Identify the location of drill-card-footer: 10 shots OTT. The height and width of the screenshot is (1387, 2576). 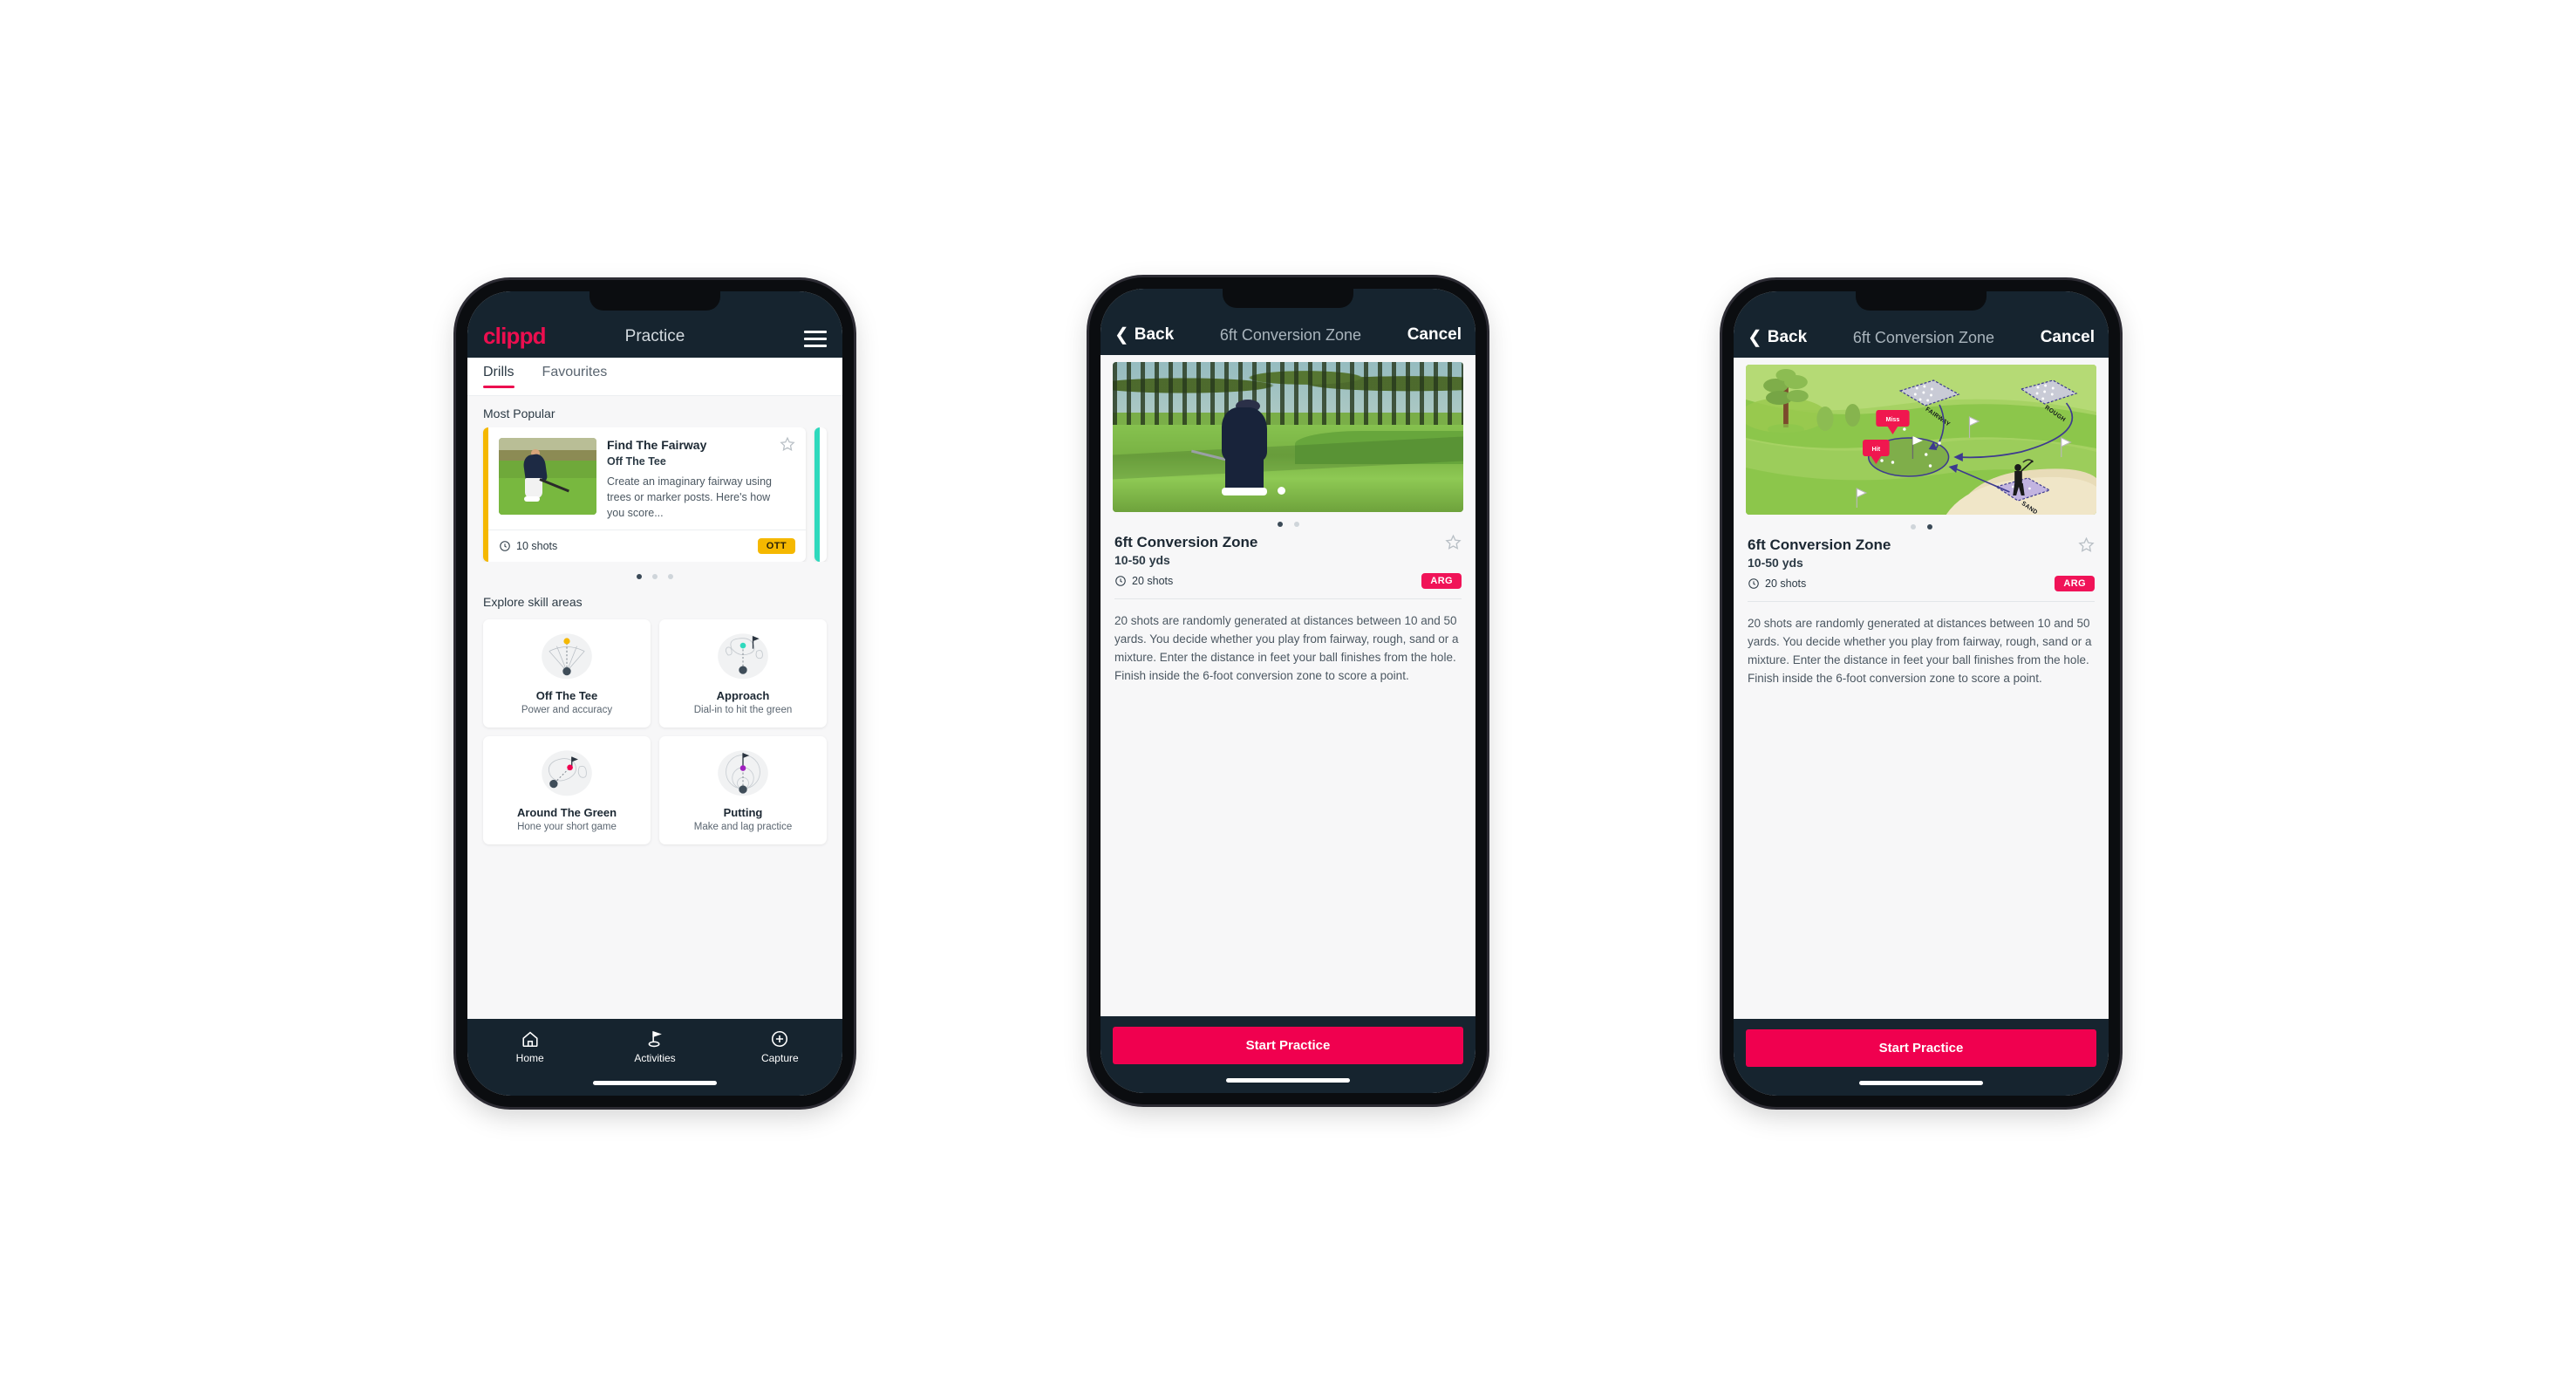
(647, 546).